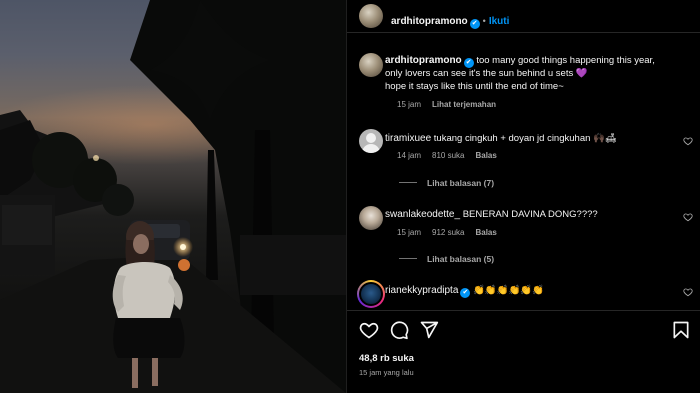 The height and width of the screenshot is (393, 700). I want to click on comment-meta: 15 jam 912 suka Balas, so click(452, 232).